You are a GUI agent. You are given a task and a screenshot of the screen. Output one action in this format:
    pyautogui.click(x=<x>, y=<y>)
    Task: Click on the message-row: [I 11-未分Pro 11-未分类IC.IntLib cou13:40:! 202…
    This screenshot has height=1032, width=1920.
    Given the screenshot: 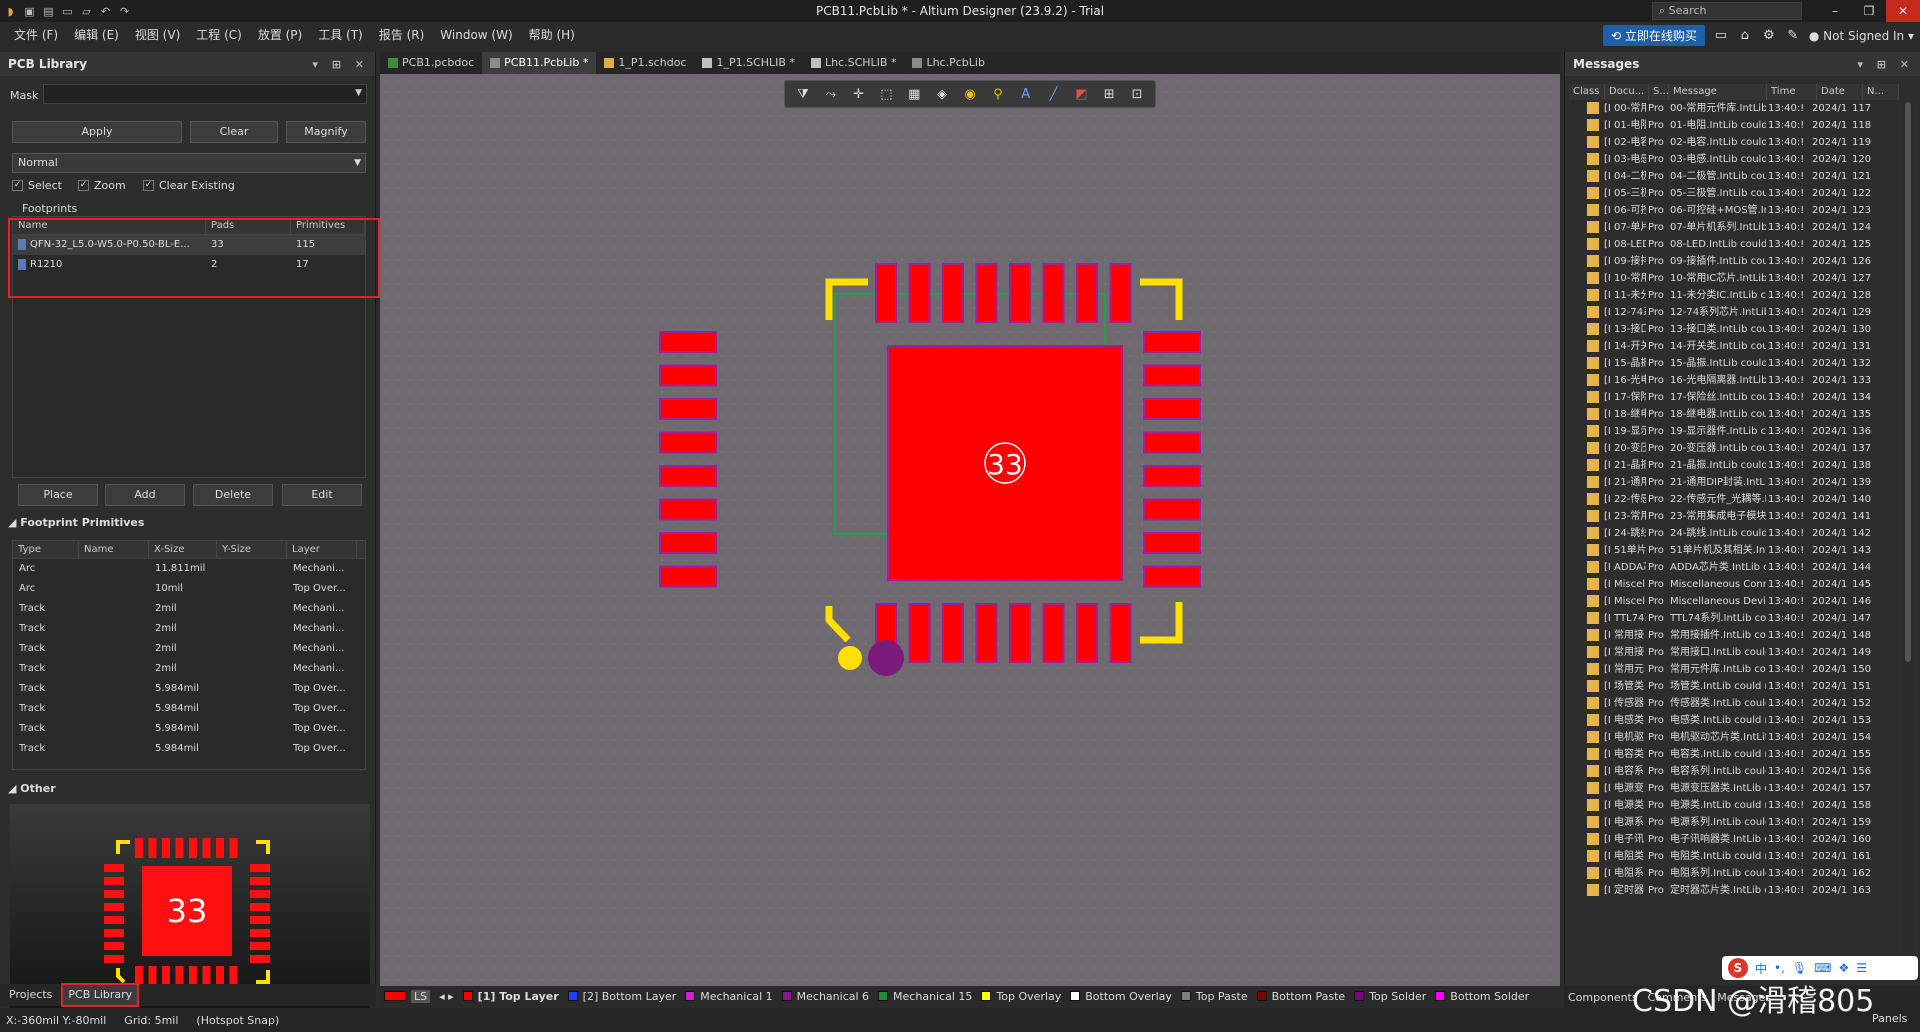 What is the action you would take?
    pyautogui.click(x=1734, y=295)
    